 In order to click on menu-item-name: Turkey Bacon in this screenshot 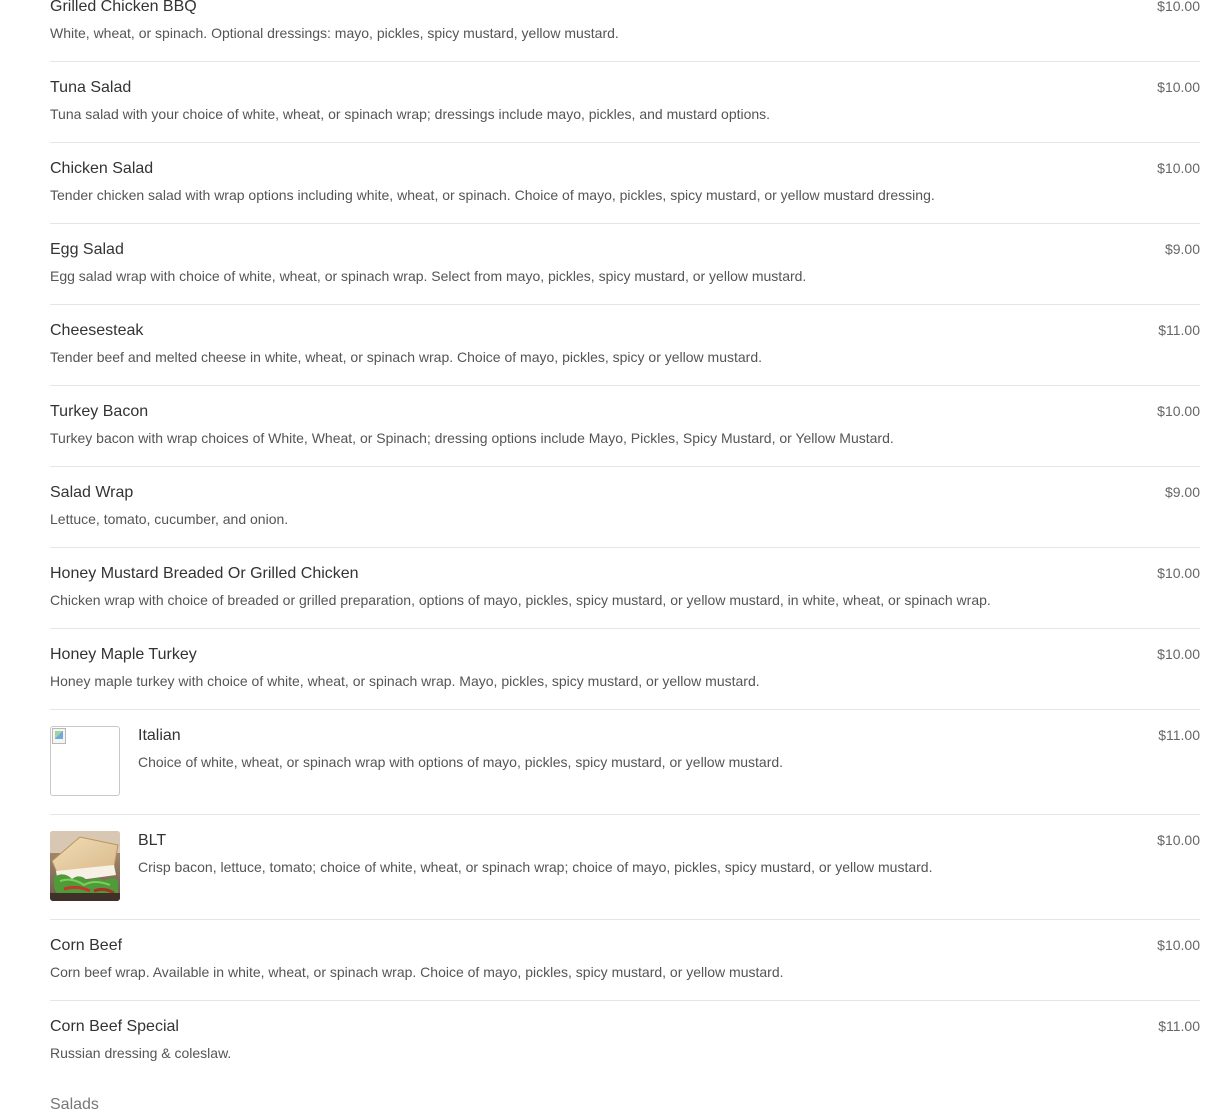, I will do `click(99, 411)`.